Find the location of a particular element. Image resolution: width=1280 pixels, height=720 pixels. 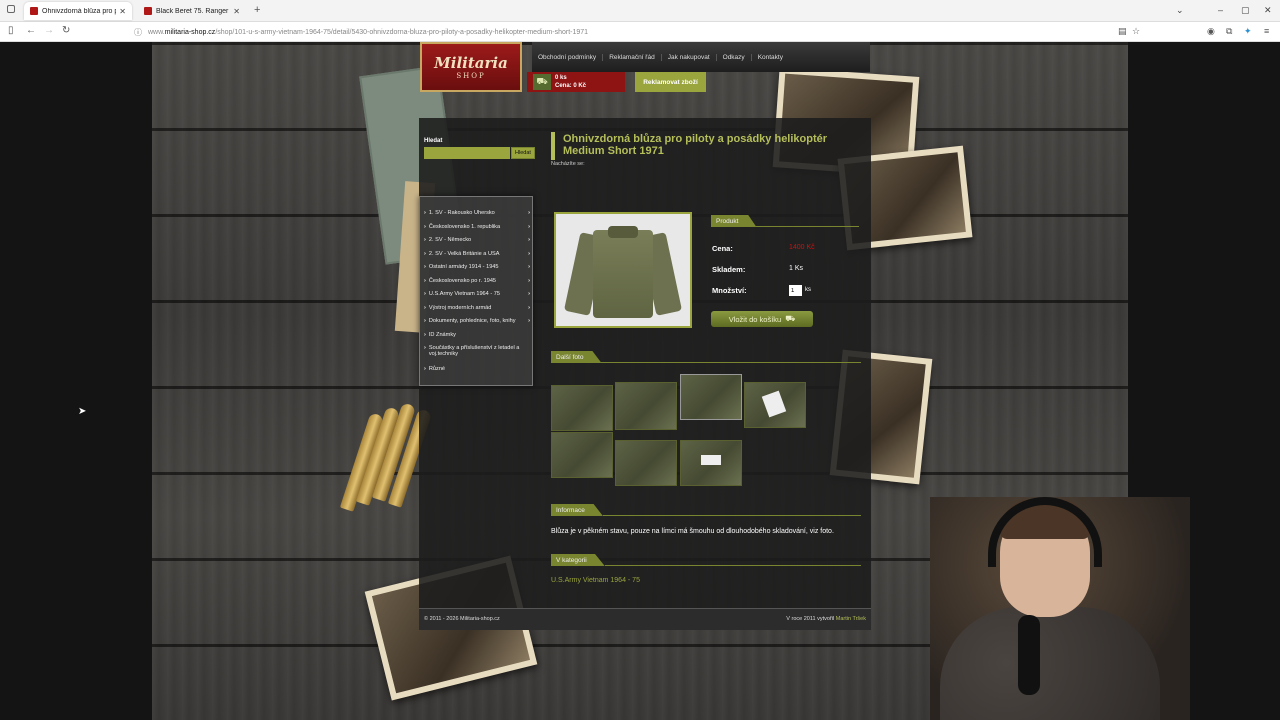

search-input is located at coordinates (467, 153).